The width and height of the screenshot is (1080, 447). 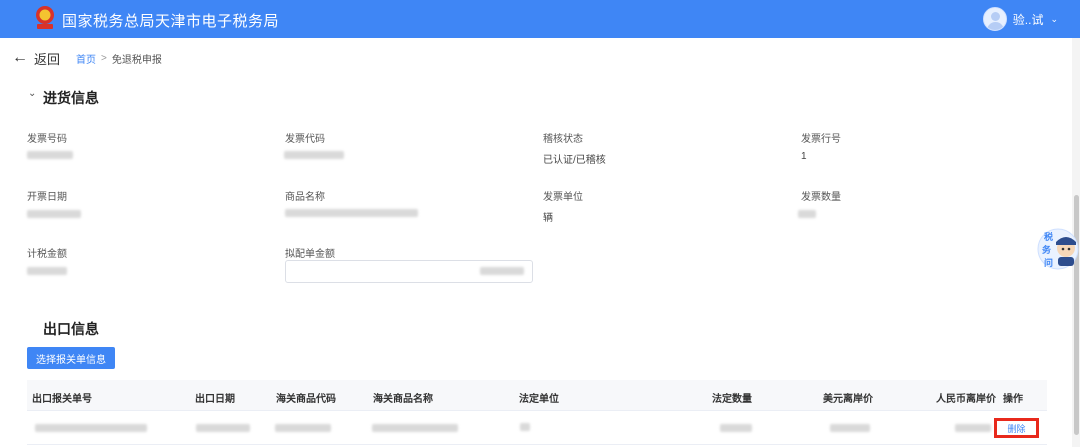 I want to click on column-header: 出口日期, so click(x=215, y=399).